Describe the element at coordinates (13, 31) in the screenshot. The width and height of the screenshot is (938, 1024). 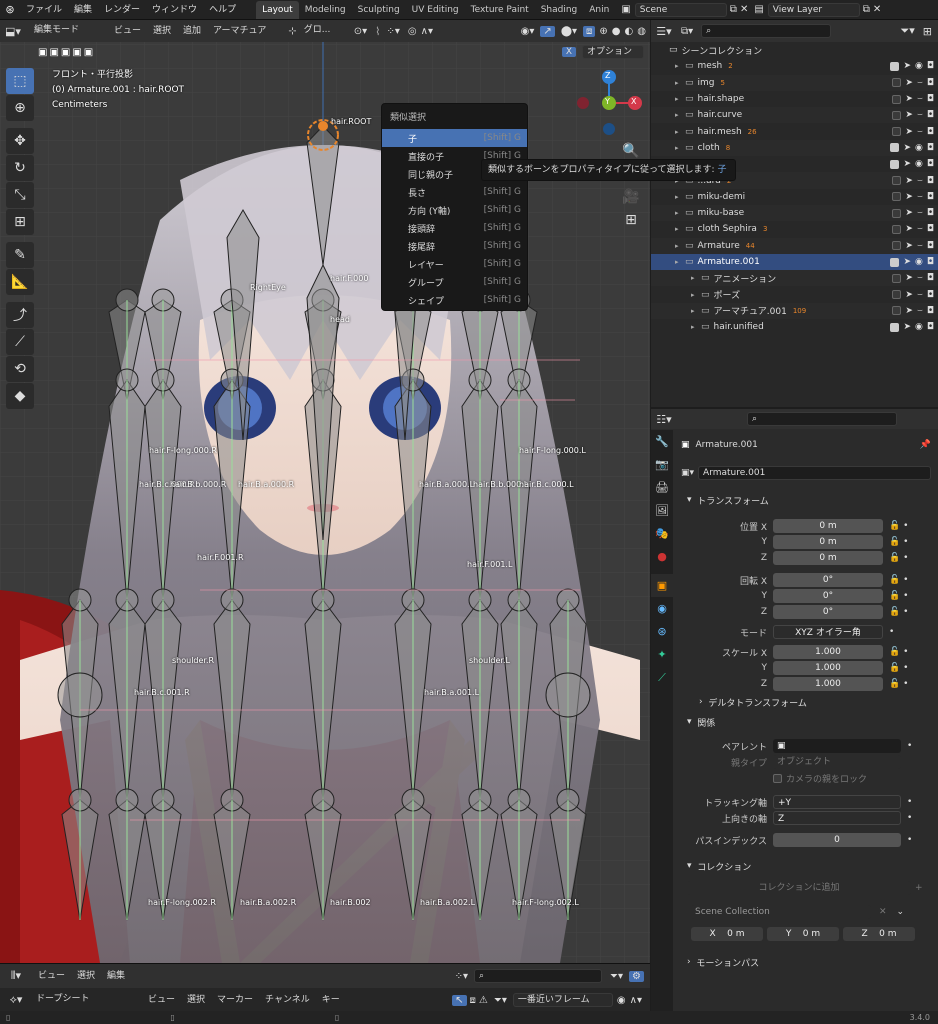
I see `editor-type-icon: ⬓▾` at that location.